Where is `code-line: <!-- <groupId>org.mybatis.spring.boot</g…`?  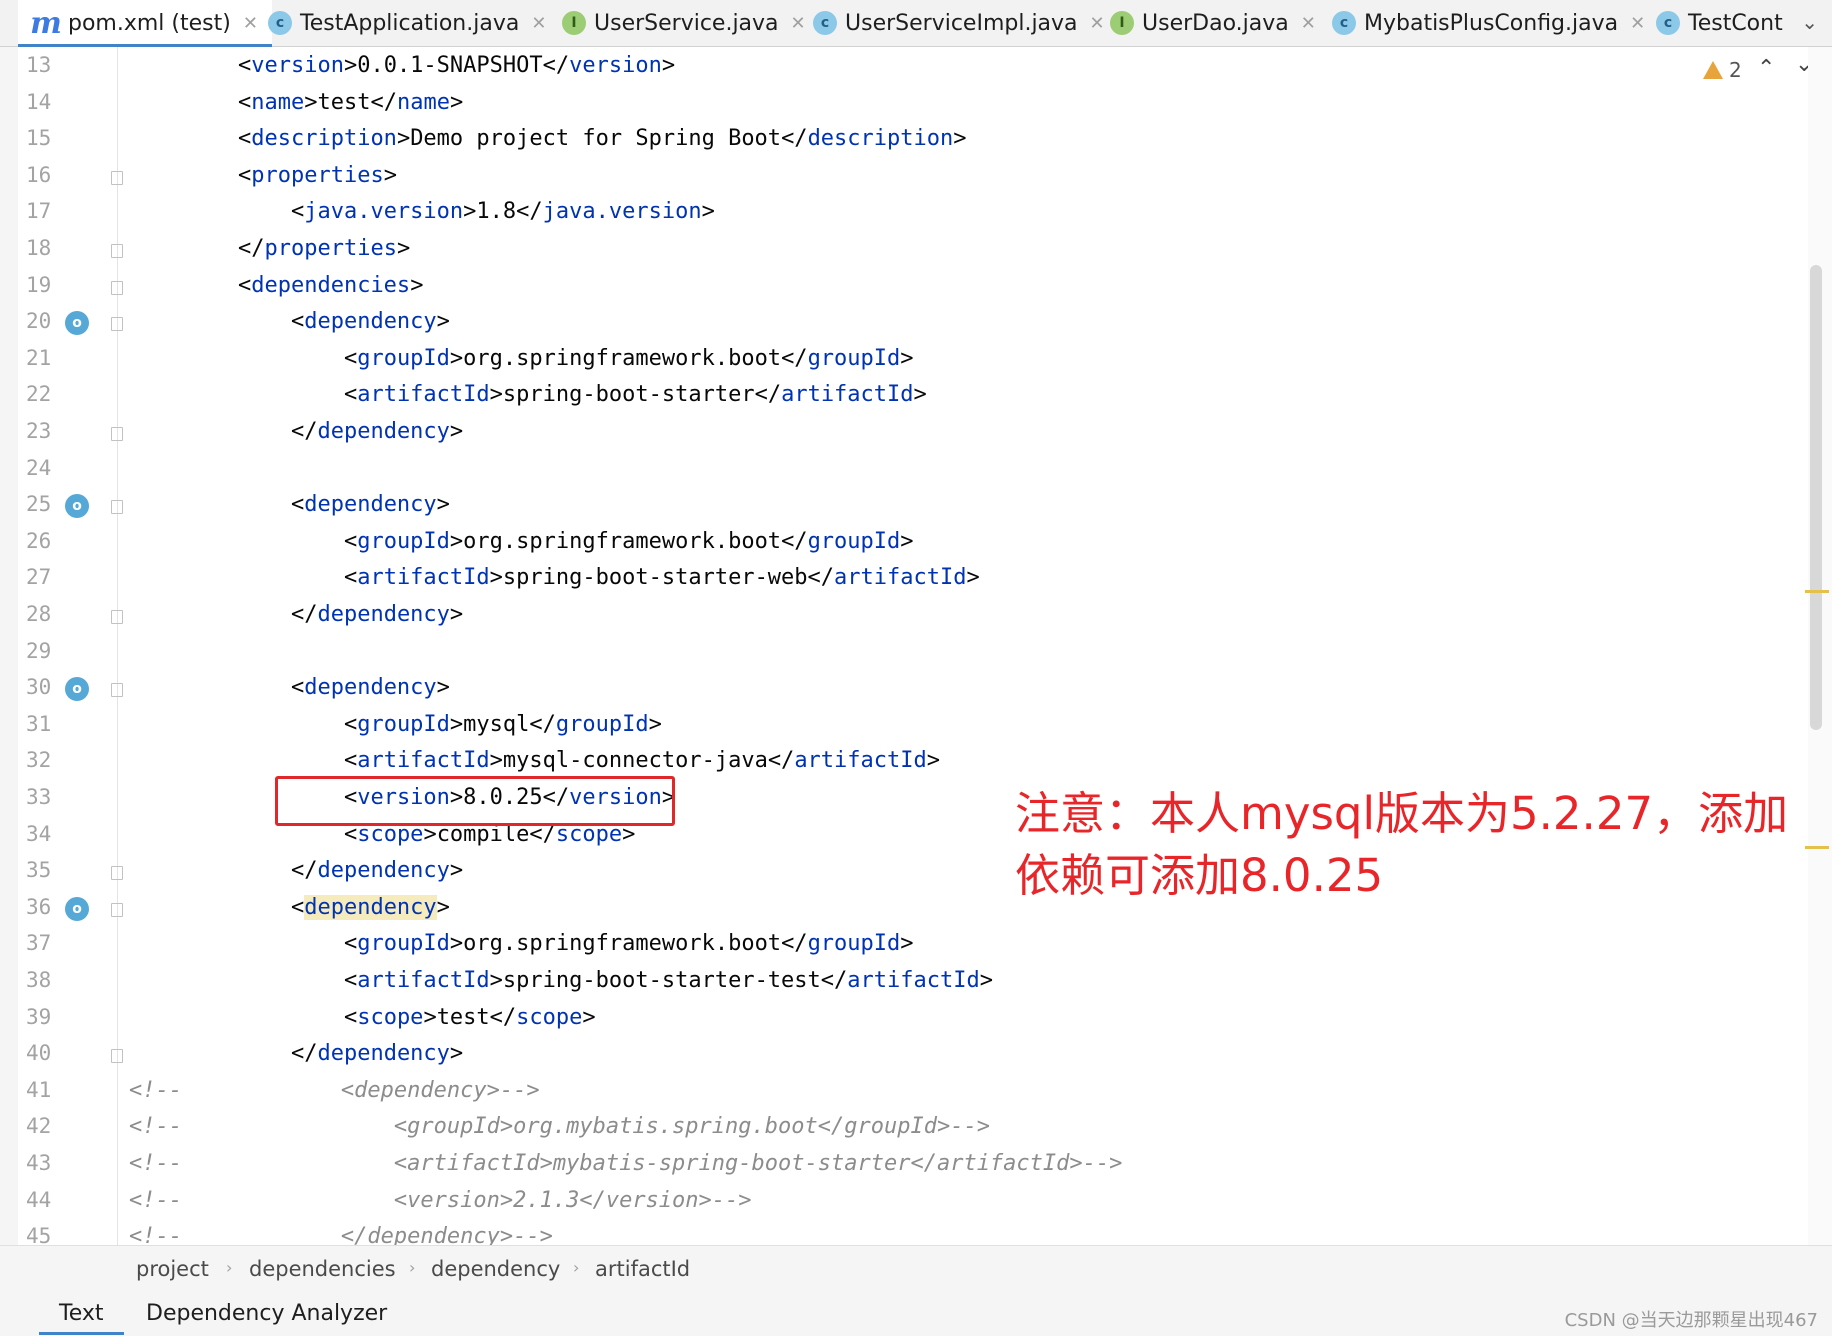 code-line: <!-- <groupId>org.mybatis.spring.boot</g… is located at coordinates (559, 1126).